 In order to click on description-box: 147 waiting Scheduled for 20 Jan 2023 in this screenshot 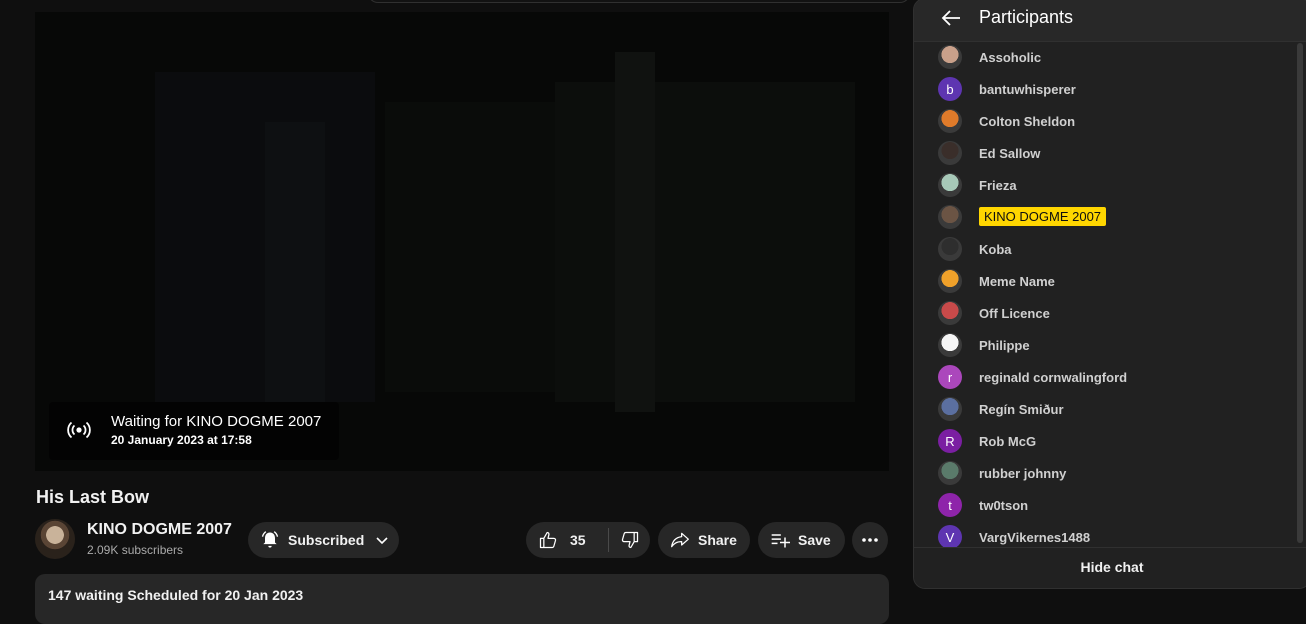, I will do `click(462, 599)`.